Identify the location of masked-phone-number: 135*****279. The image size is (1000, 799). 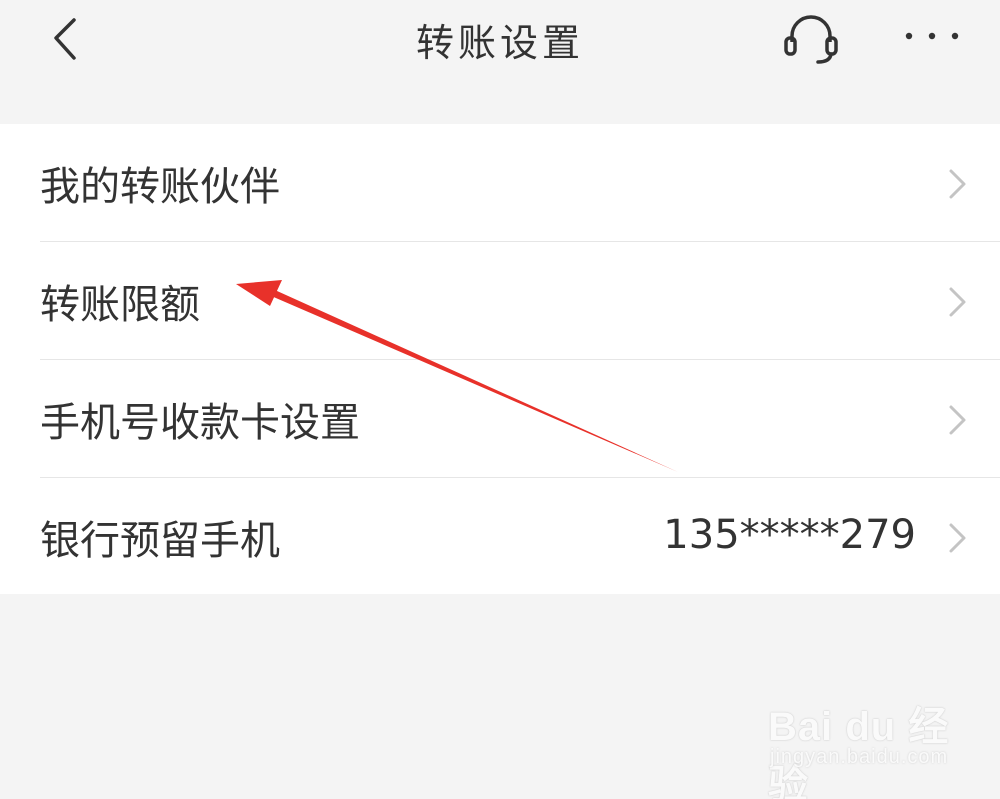
(789, 535).